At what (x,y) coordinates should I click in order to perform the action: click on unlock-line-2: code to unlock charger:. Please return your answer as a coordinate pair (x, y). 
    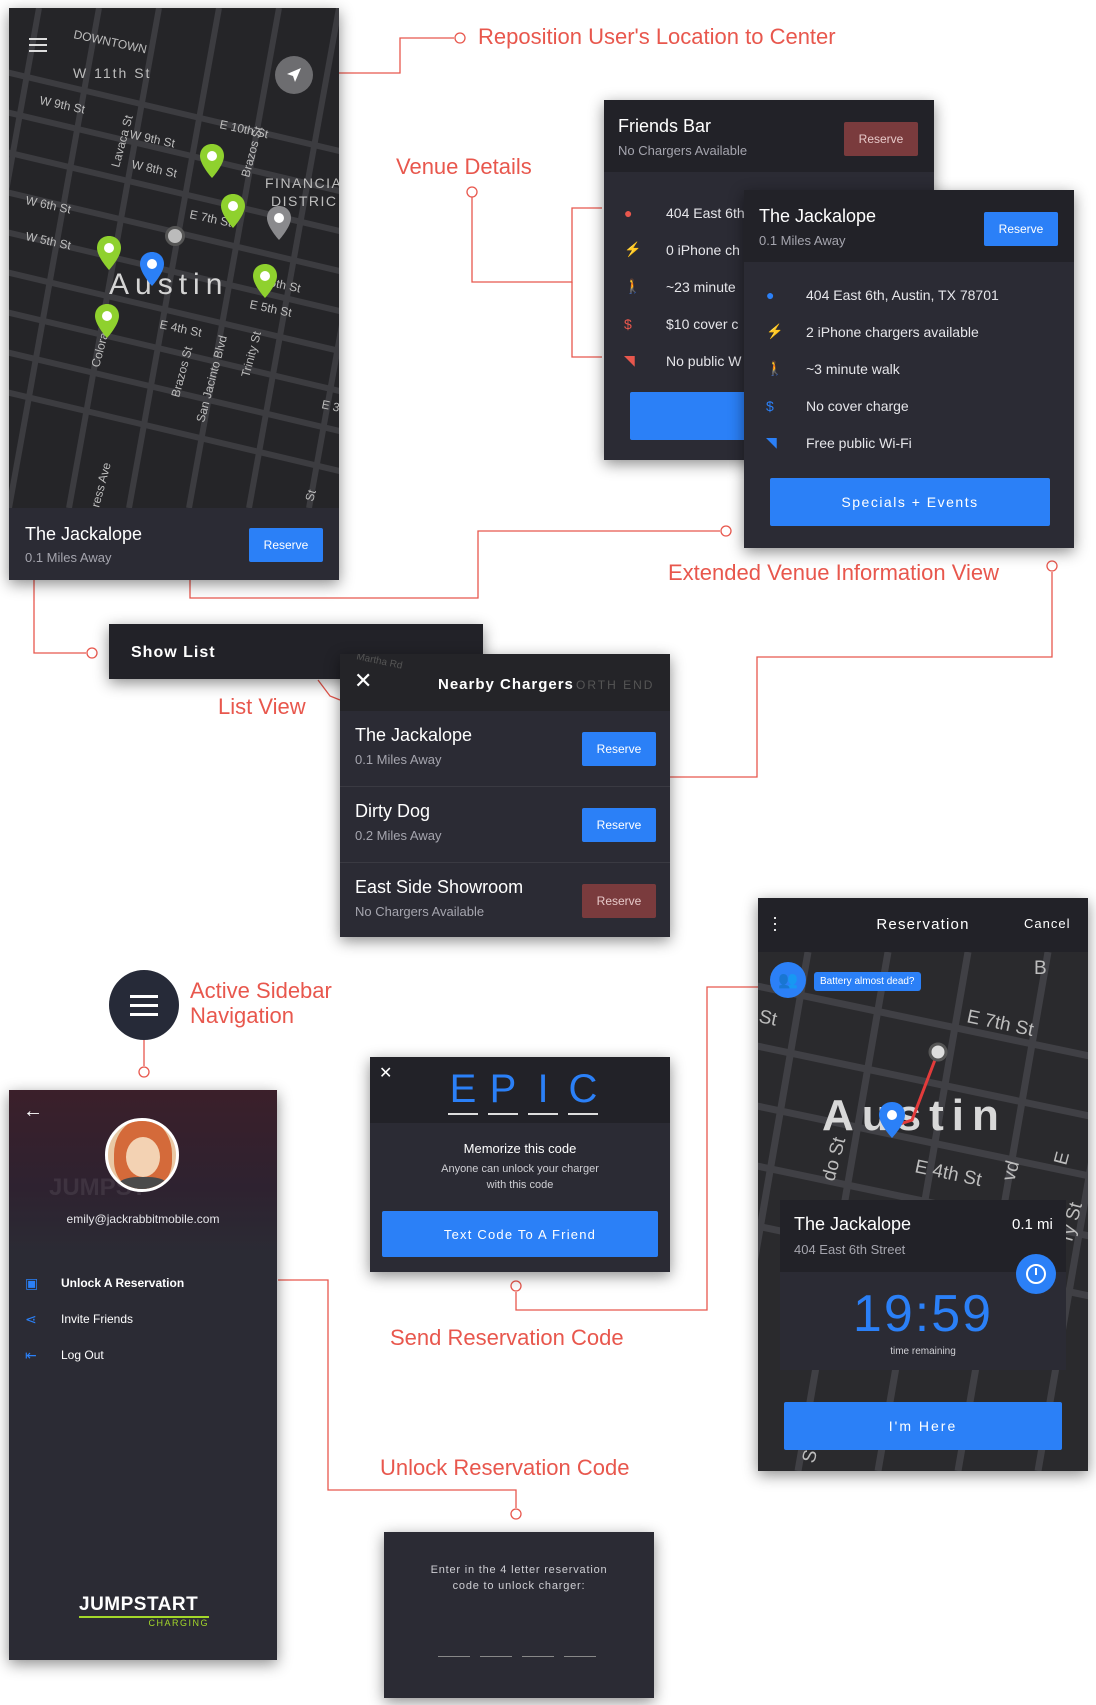
    Looking at the image, I should click on (519, 1586).